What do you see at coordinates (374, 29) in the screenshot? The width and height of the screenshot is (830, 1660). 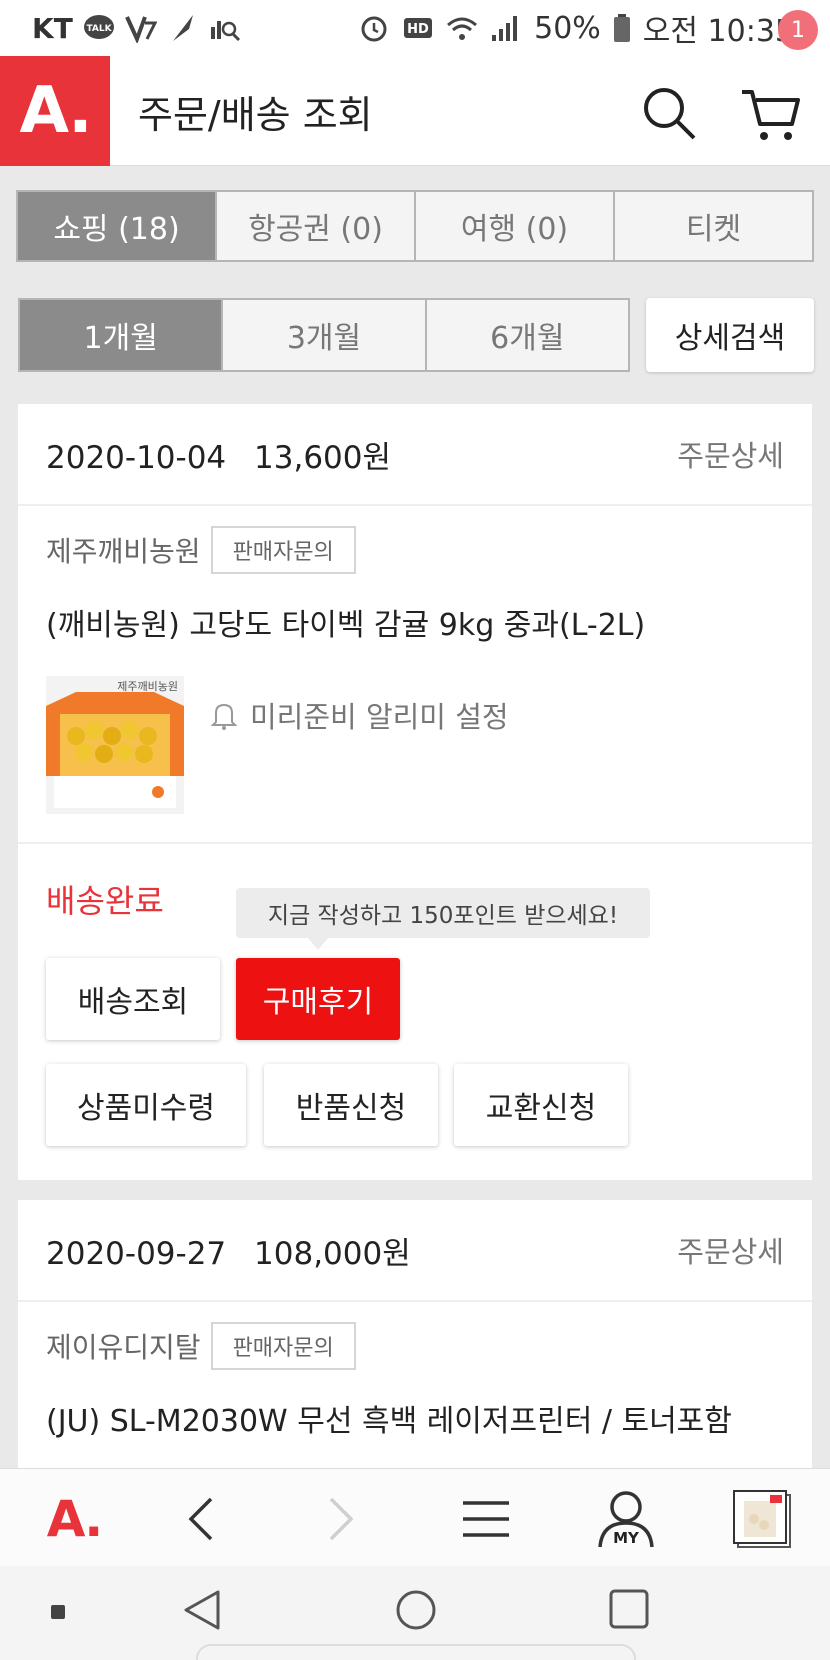 I see `alarm-icon` at bounding box center [374, 29].